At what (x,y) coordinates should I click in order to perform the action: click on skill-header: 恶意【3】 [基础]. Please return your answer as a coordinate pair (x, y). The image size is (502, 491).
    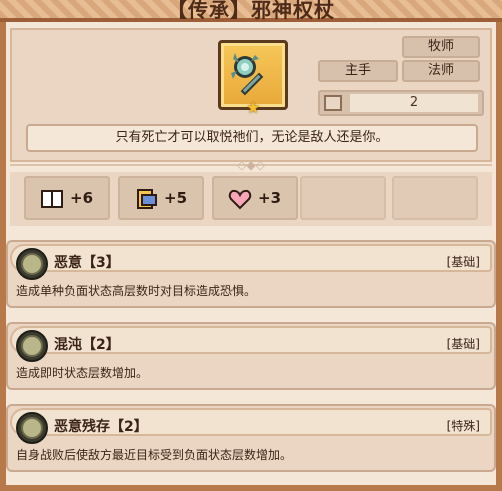
    Looking at the image, I should click on (251, 262).